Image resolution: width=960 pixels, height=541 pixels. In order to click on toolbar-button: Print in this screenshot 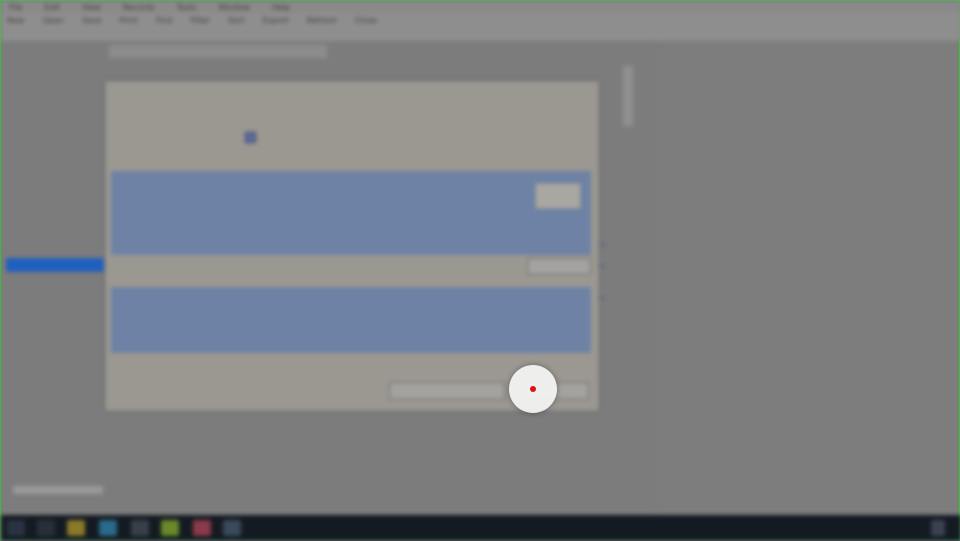, I will do `click(128, 27)`.